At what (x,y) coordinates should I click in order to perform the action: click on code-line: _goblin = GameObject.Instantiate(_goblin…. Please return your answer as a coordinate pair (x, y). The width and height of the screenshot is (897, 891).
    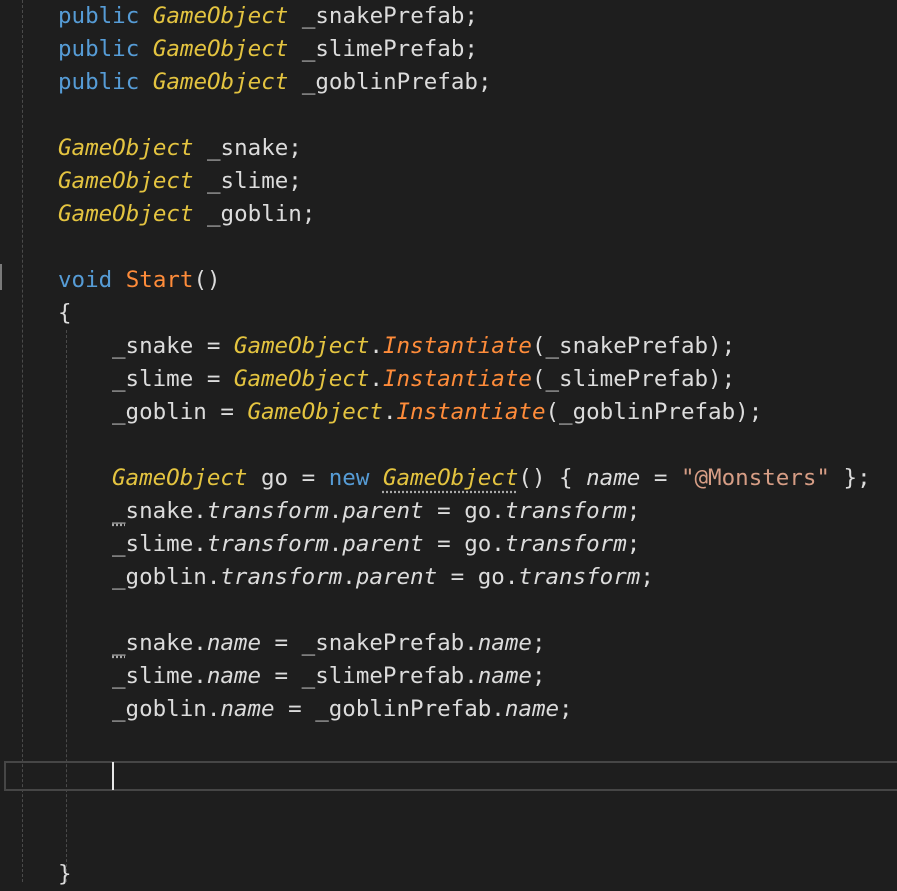
    Looking at the image, I should click on (448, 412).